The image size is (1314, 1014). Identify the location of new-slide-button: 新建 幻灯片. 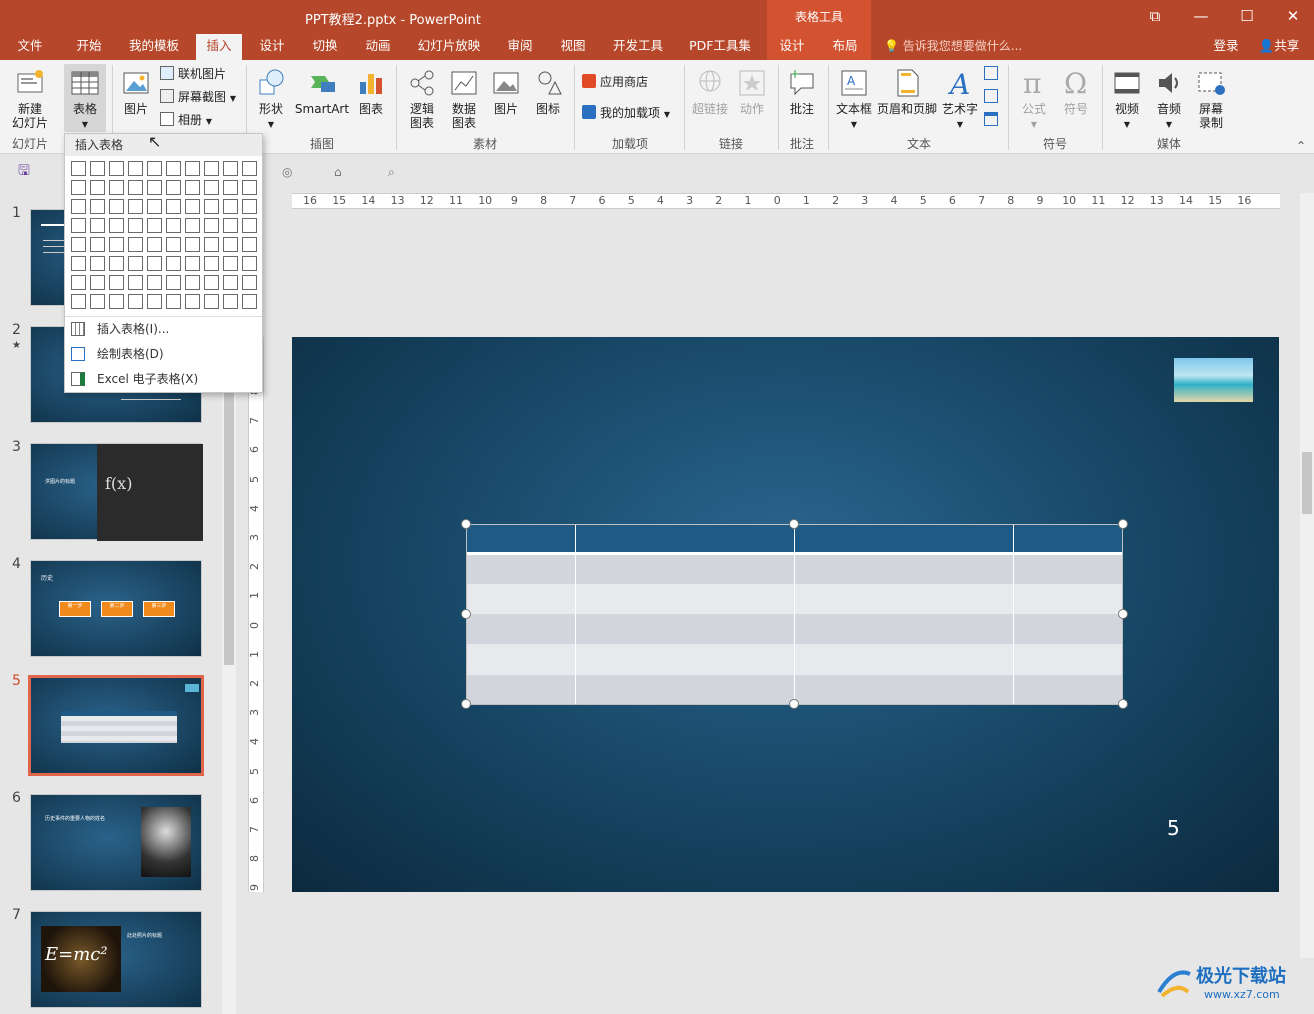
(30, 99).